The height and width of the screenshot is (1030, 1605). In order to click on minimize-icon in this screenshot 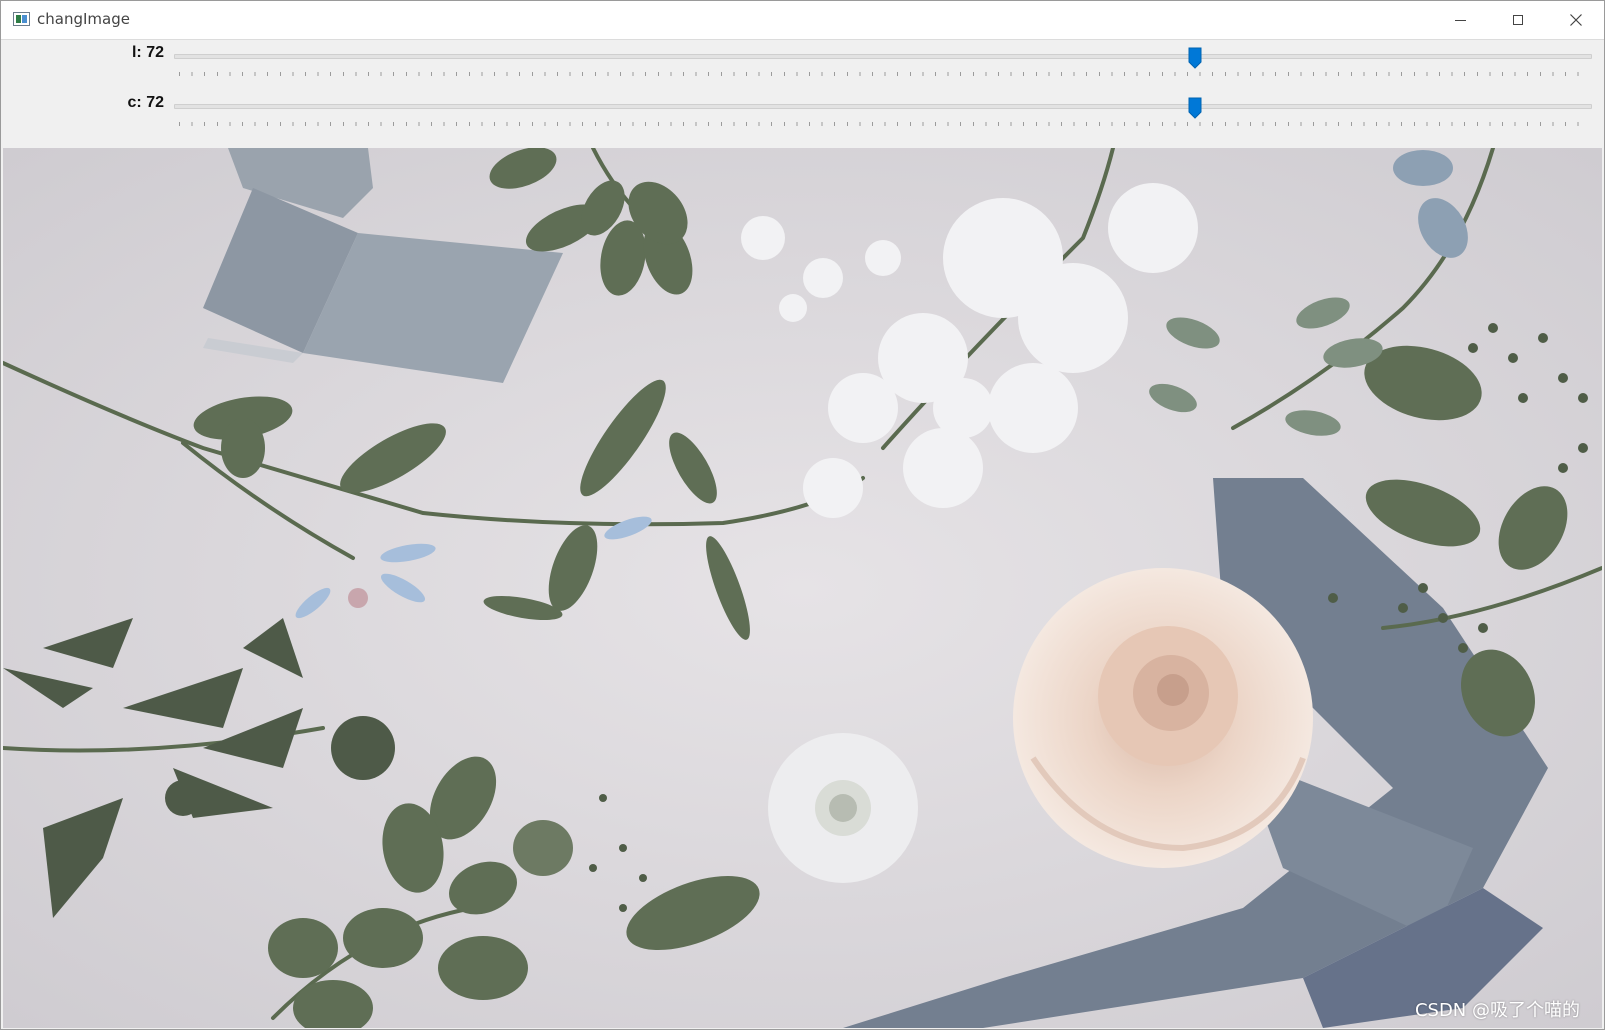, I will do `click(1460, 20)`.